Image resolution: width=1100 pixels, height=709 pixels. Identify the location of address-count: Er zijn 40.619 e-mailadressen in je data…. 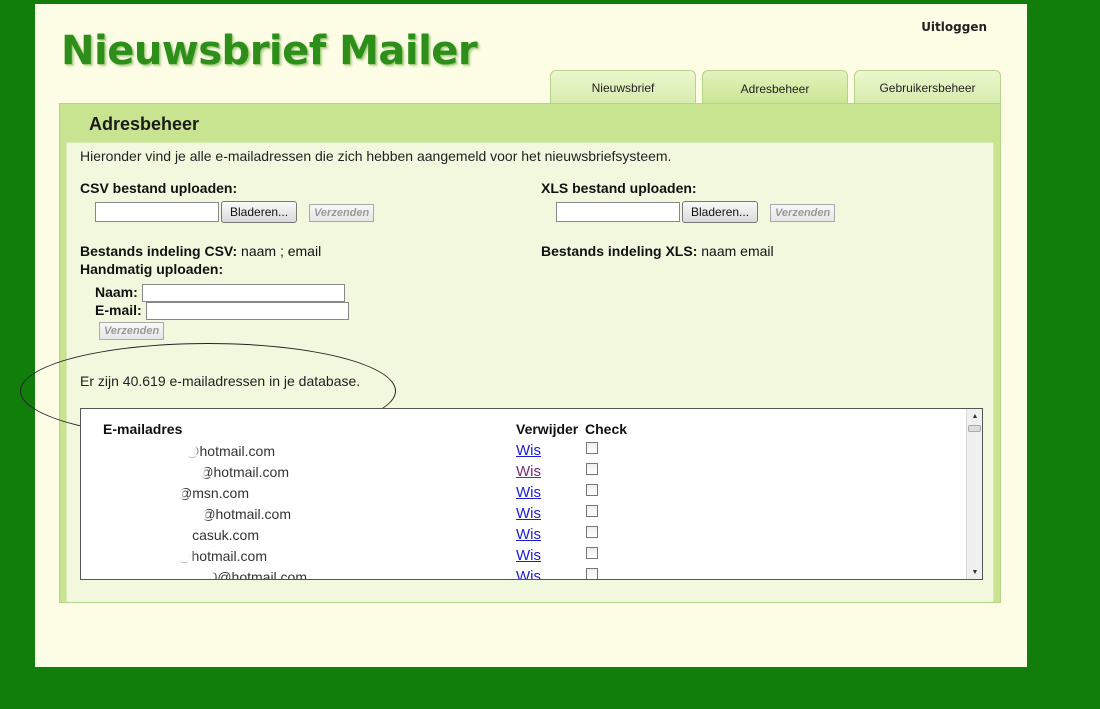
(220, 381).